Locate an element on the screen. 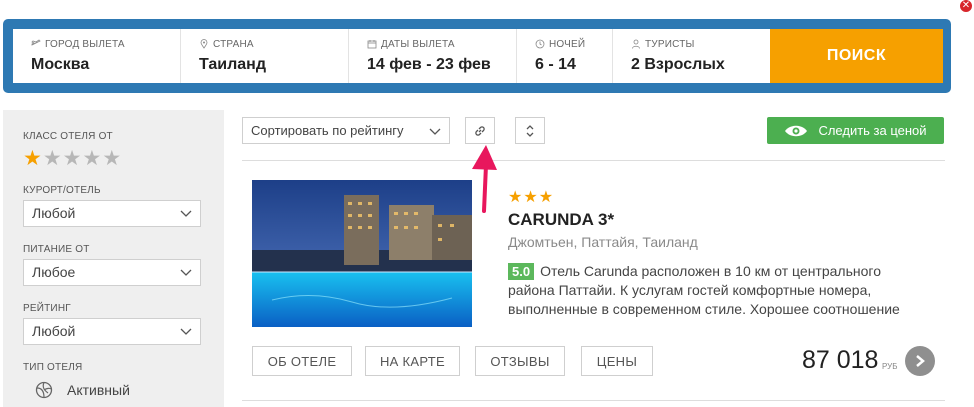 The height and width of the screenshot is (407, 974). rating-badge: 5.0 is located at coordinates (521, 271).